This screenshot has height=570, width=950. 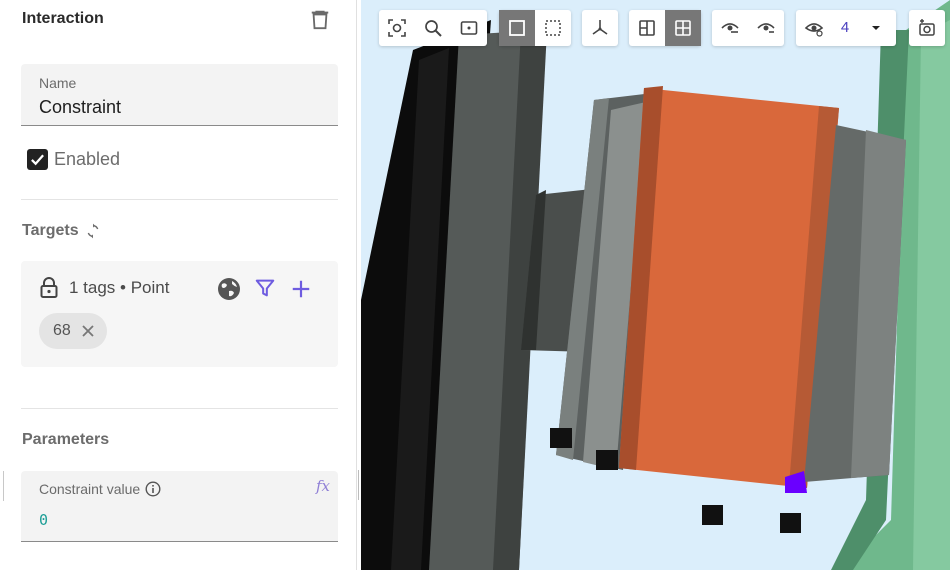 I want to click on targets-box: 1 tags • Point 68, so click(x=179, y=314).